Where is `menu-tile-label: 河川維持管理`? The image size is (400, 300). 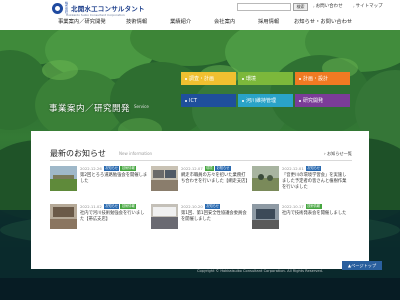
menu-tile-label: 河川維持管理 is located at coordinates (261, 101).